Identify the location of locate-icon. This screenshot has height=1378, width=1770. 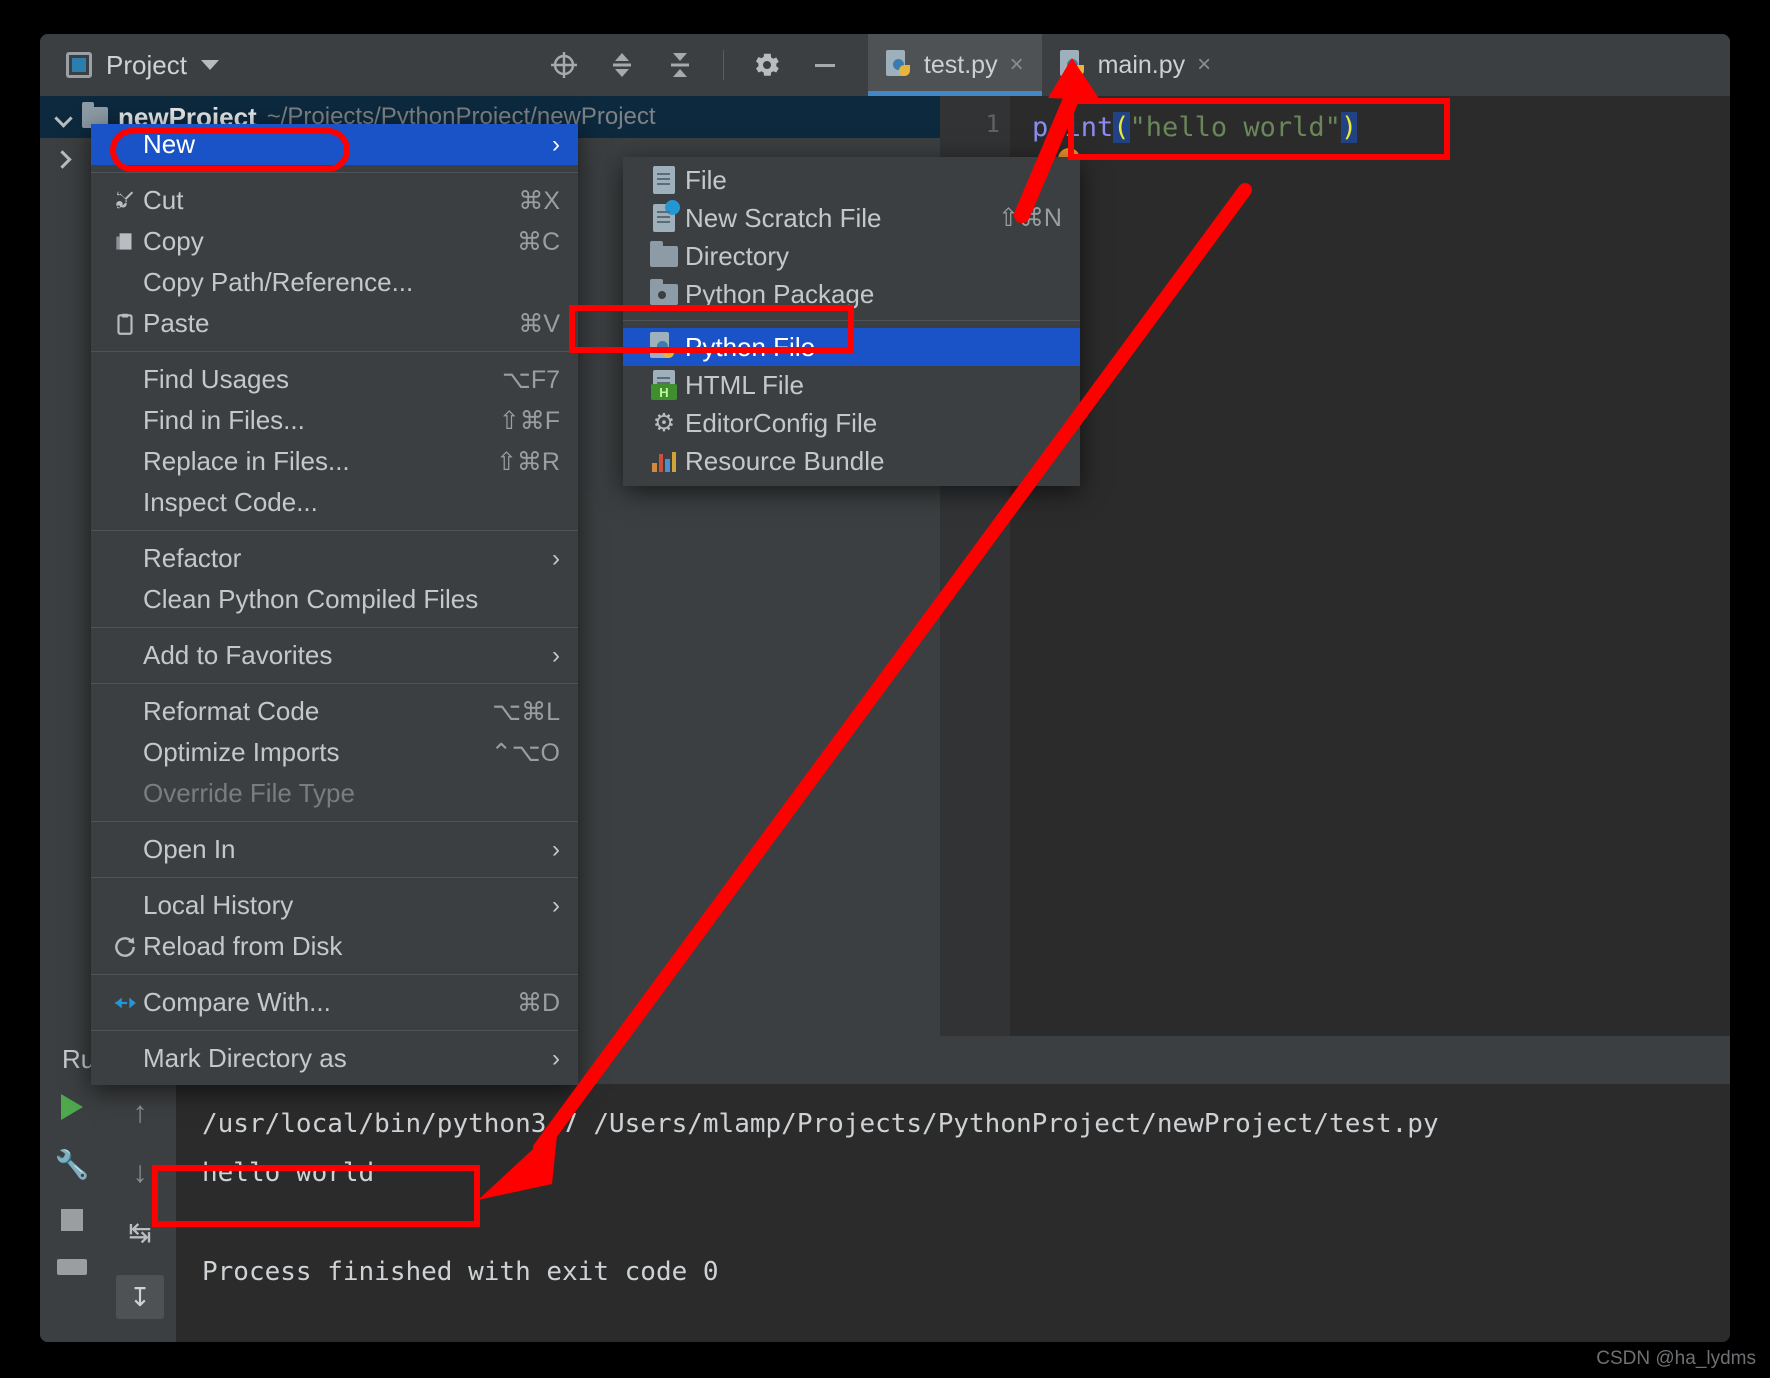
(564, 65).